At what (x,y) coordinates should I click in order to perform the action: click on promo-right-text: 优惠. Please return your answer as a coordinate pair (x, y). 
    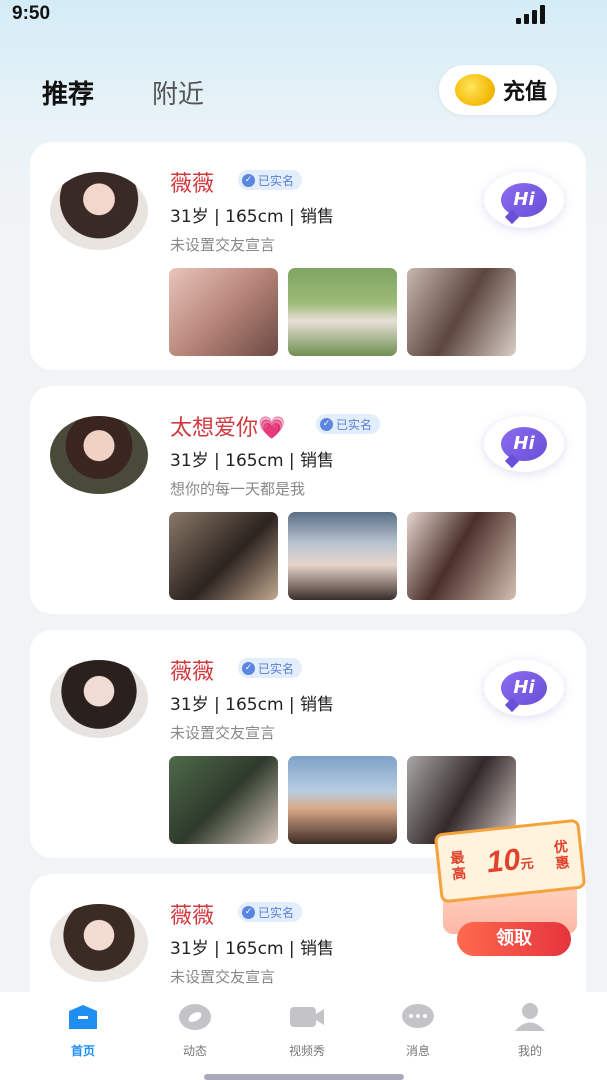
    Looking at the image, I should click on (562, 855).